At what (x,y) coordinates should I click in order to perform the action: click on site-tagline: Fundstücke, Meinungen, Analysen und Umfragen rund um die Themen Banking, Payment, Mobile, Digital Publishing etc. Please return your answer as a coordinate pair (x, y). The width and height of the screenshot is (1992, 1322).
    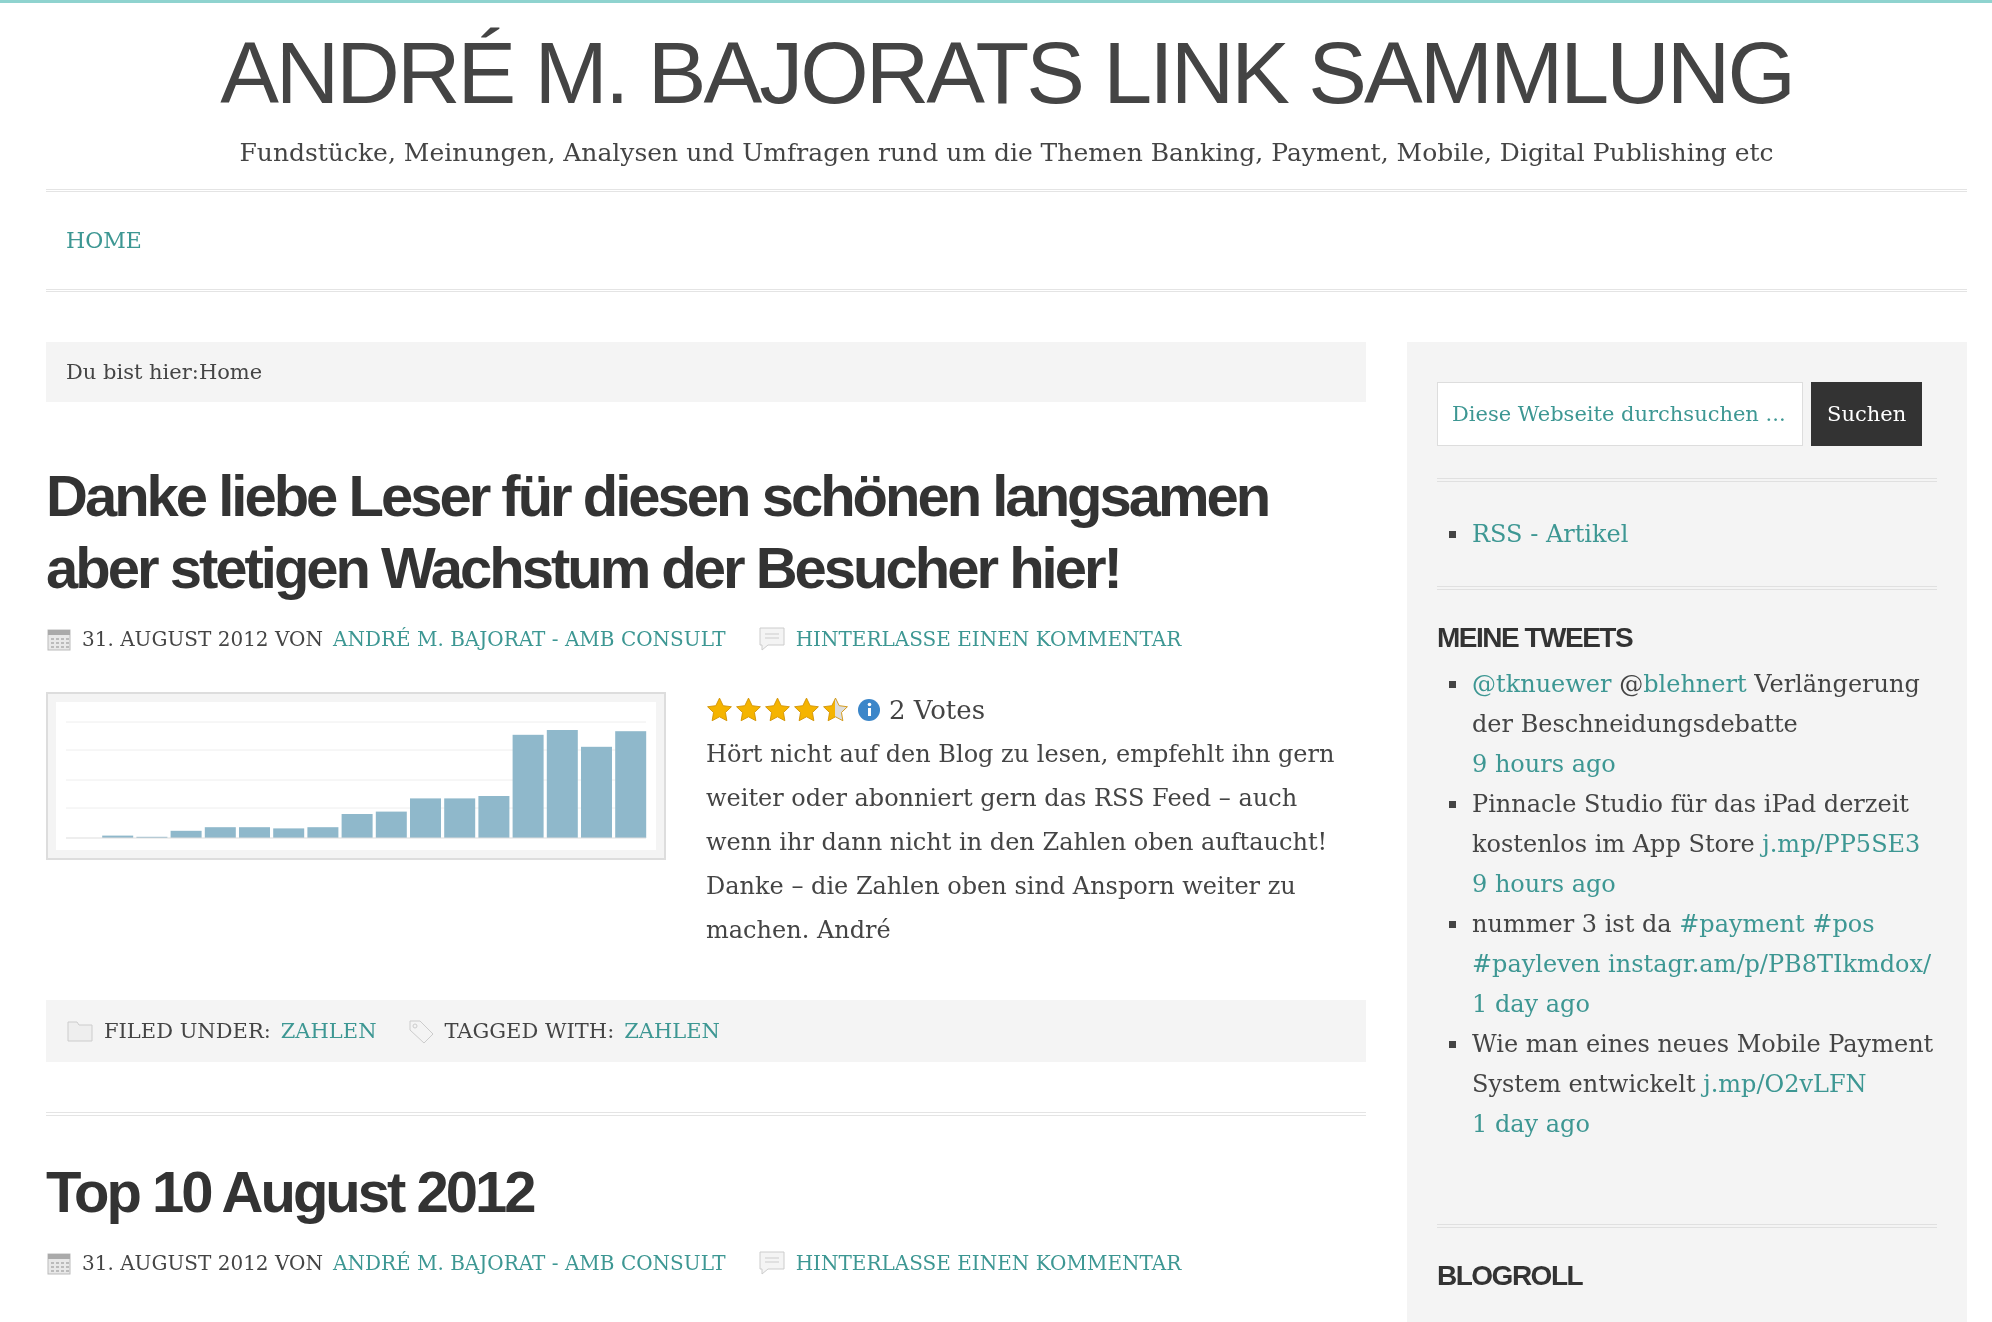
    Looking at the image, I should click on (1006, 152).